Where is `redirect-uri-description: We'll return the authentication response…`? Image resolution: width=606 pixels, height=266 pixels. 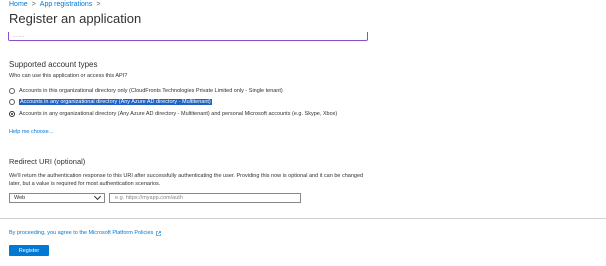
redirect-uri-description: We'll return the authentication response… is located at coordinates (186, 180).